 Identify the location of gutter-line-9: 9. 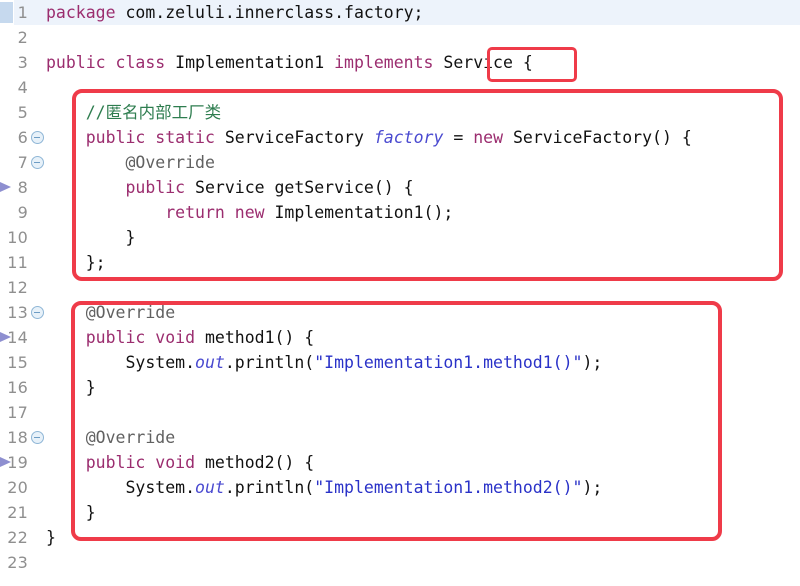
(23, 212).